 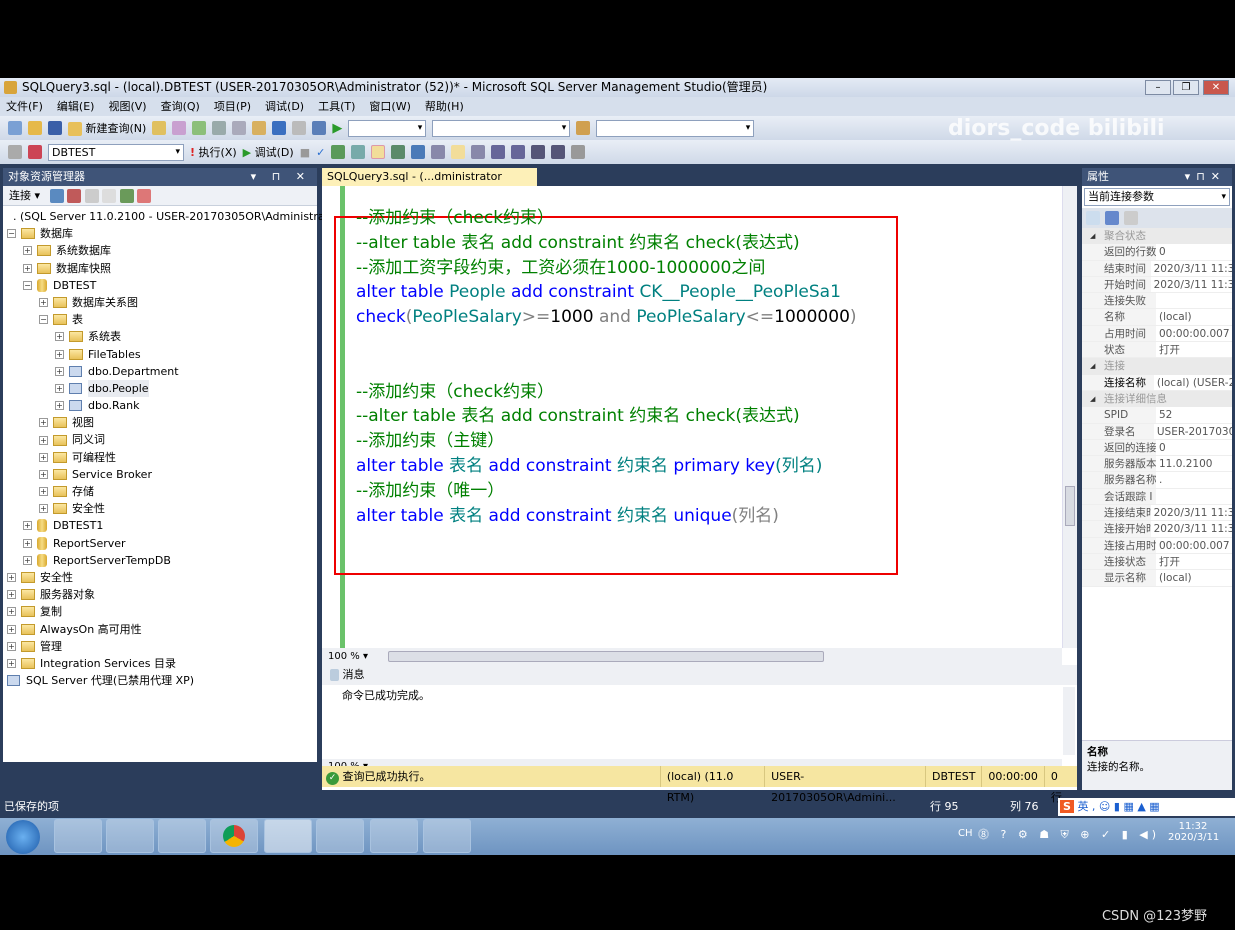 What do you see at coordinates (699, 675) in the screenshot?
I see `tab-messages: 消息` at bounding box center [699, 675].